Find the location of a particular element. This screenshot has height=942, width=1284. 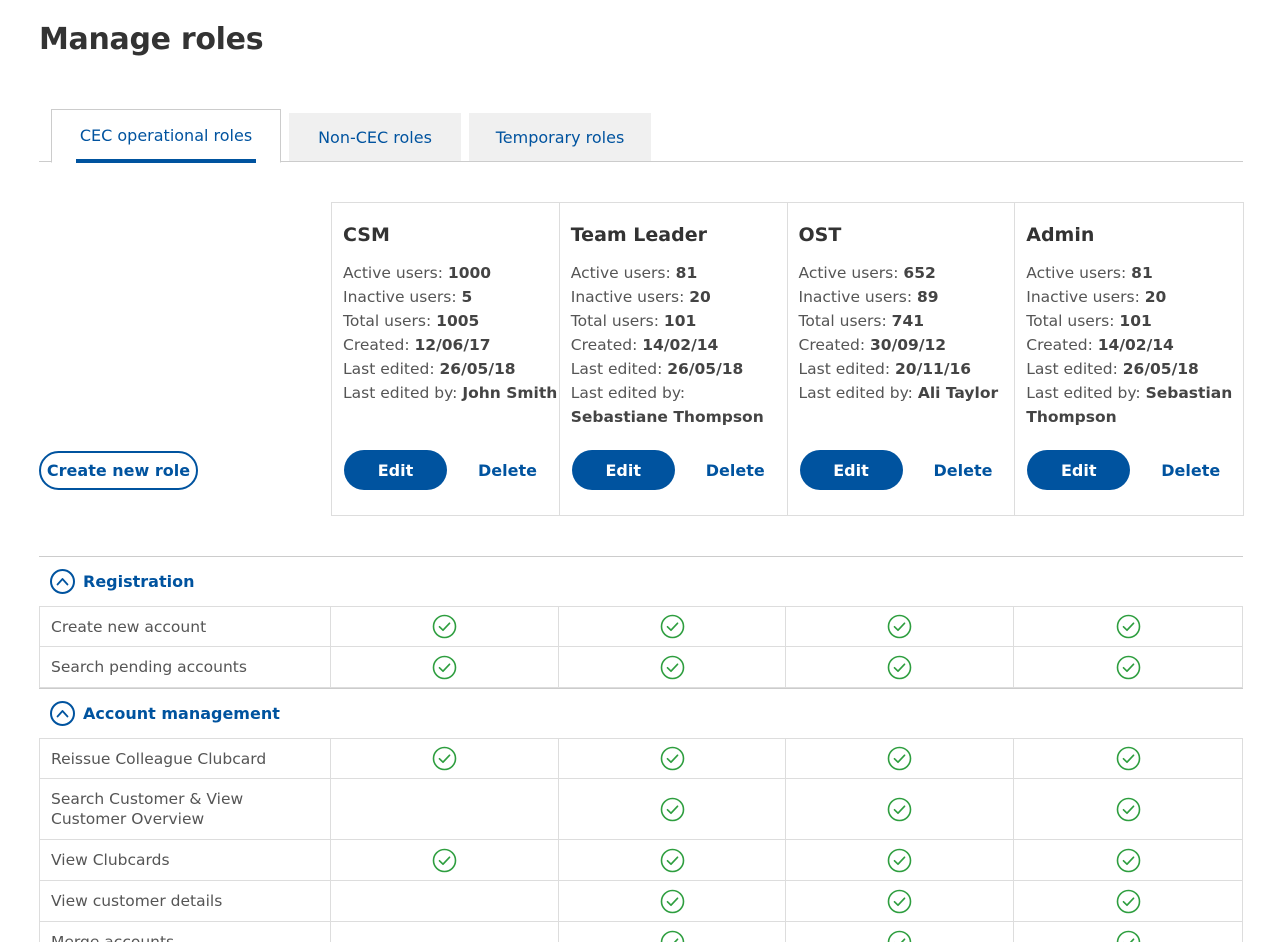

tab-non-cec-roles: Non-CEC roles is located at coordinates (375, 137).